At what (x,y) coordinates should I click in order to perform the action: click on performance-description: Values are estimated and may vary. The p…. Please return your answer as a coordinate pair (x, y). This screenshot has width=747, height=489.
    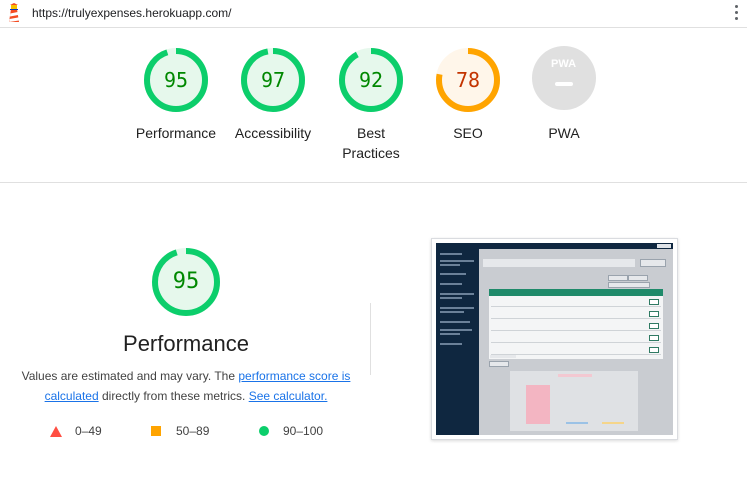
    Looking at the image, I should click on (186, 386).